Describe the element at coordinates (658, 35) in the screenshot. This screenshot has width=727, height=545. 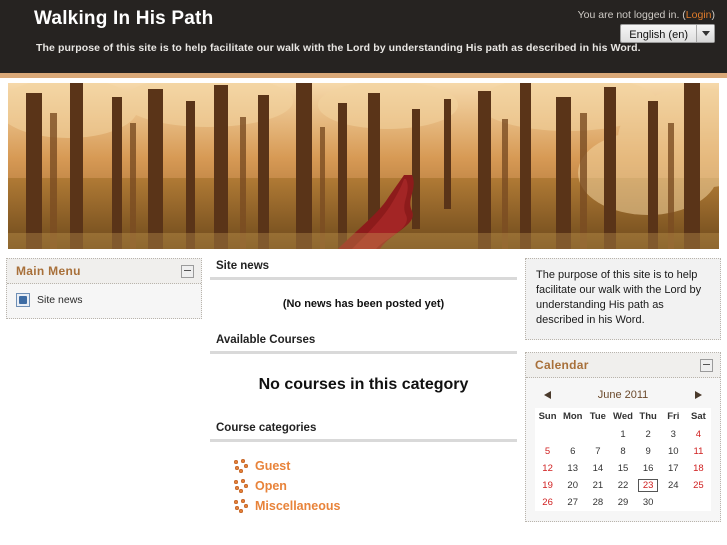
I see `language-select-value: English (en)` at that location.